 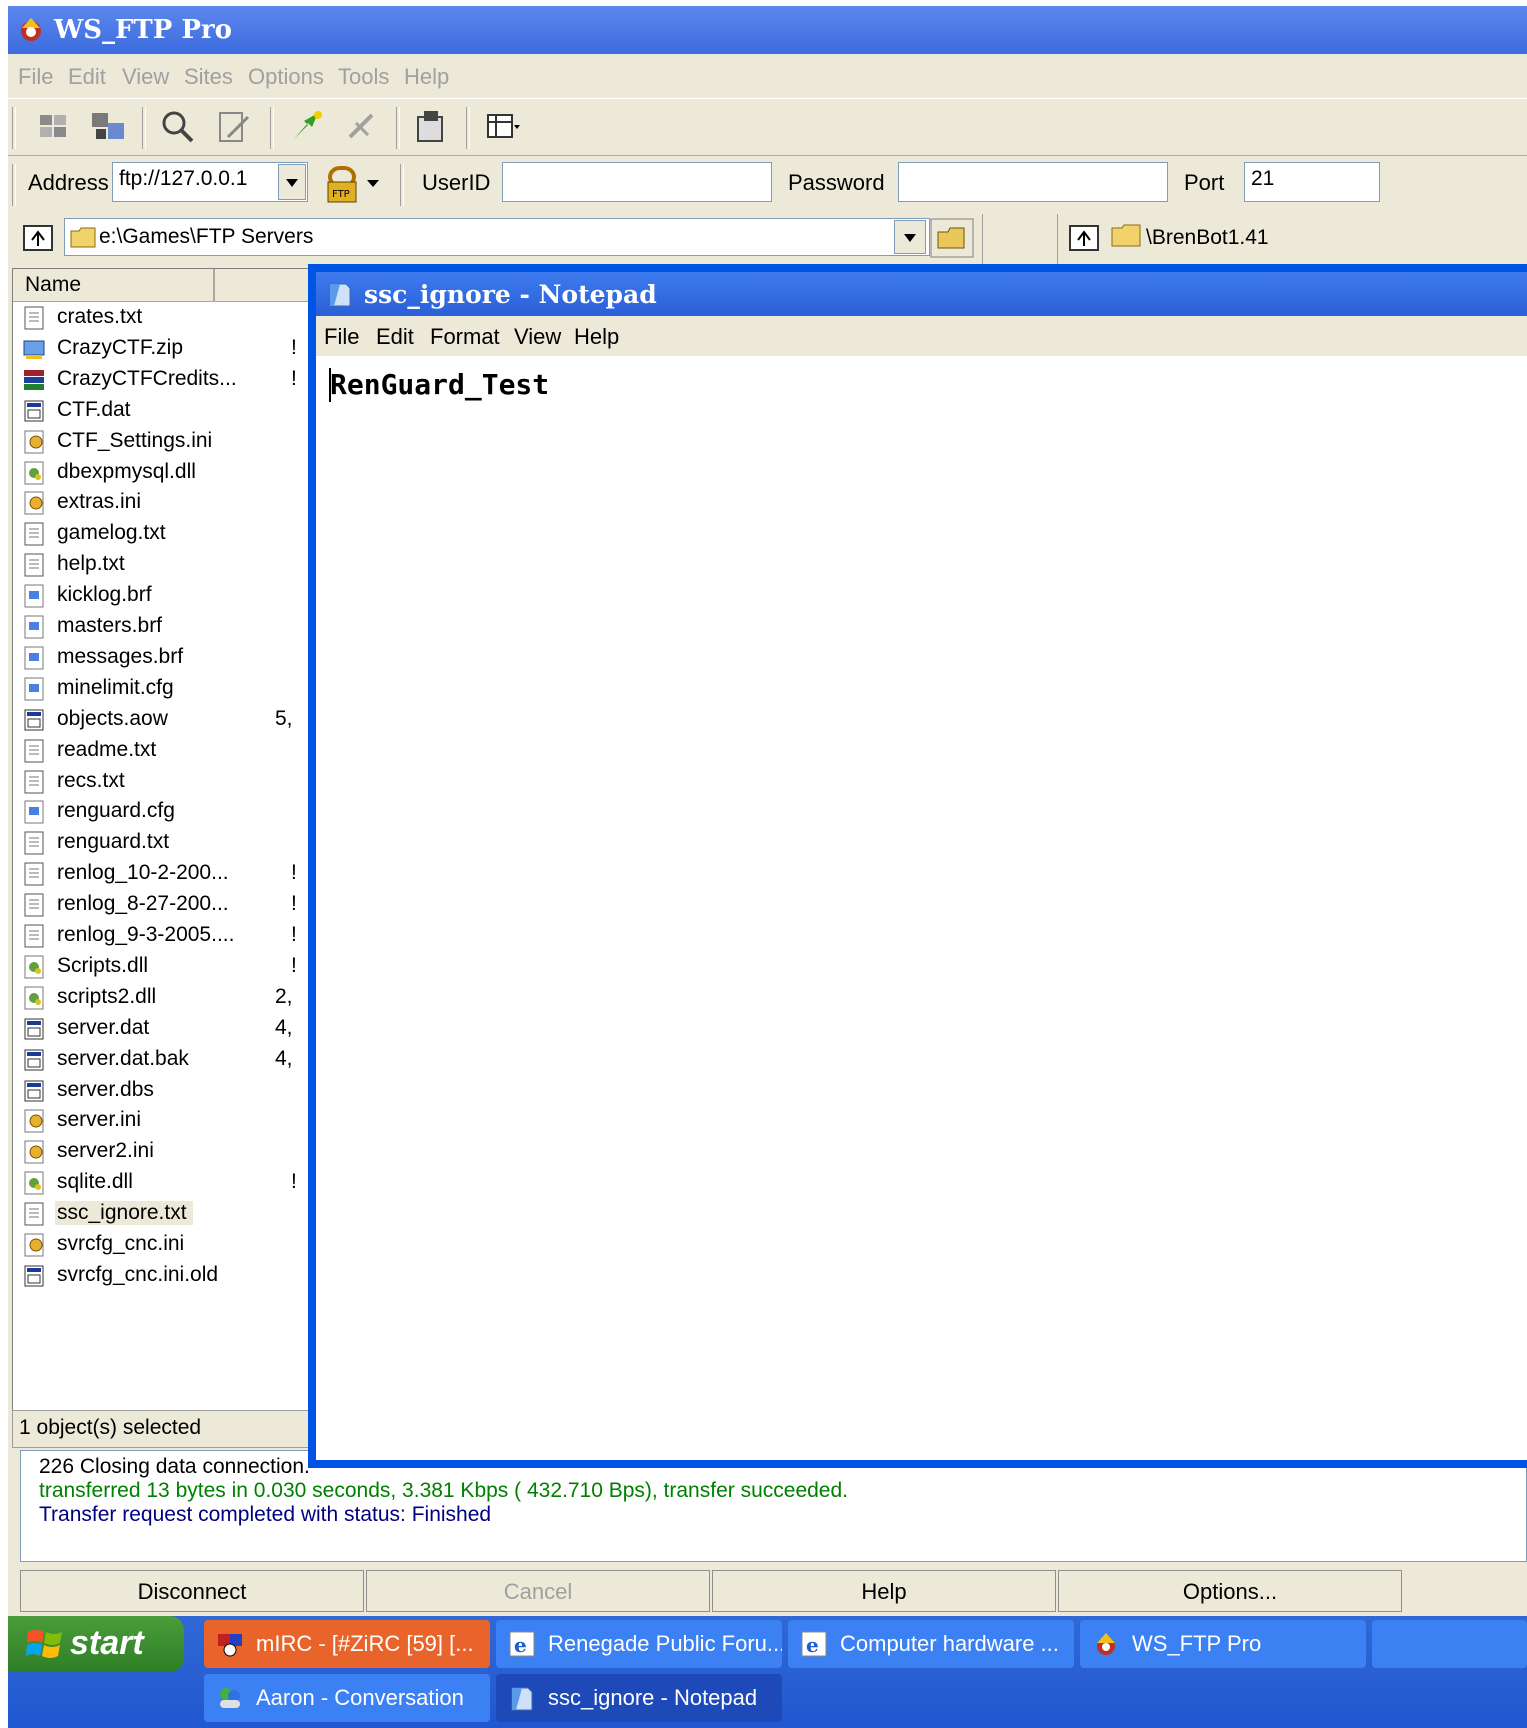 What do you see at coordinates (163, 1121) in the screenshot?
I see `file-row: server.ini` at bounding box center [163, 1121].